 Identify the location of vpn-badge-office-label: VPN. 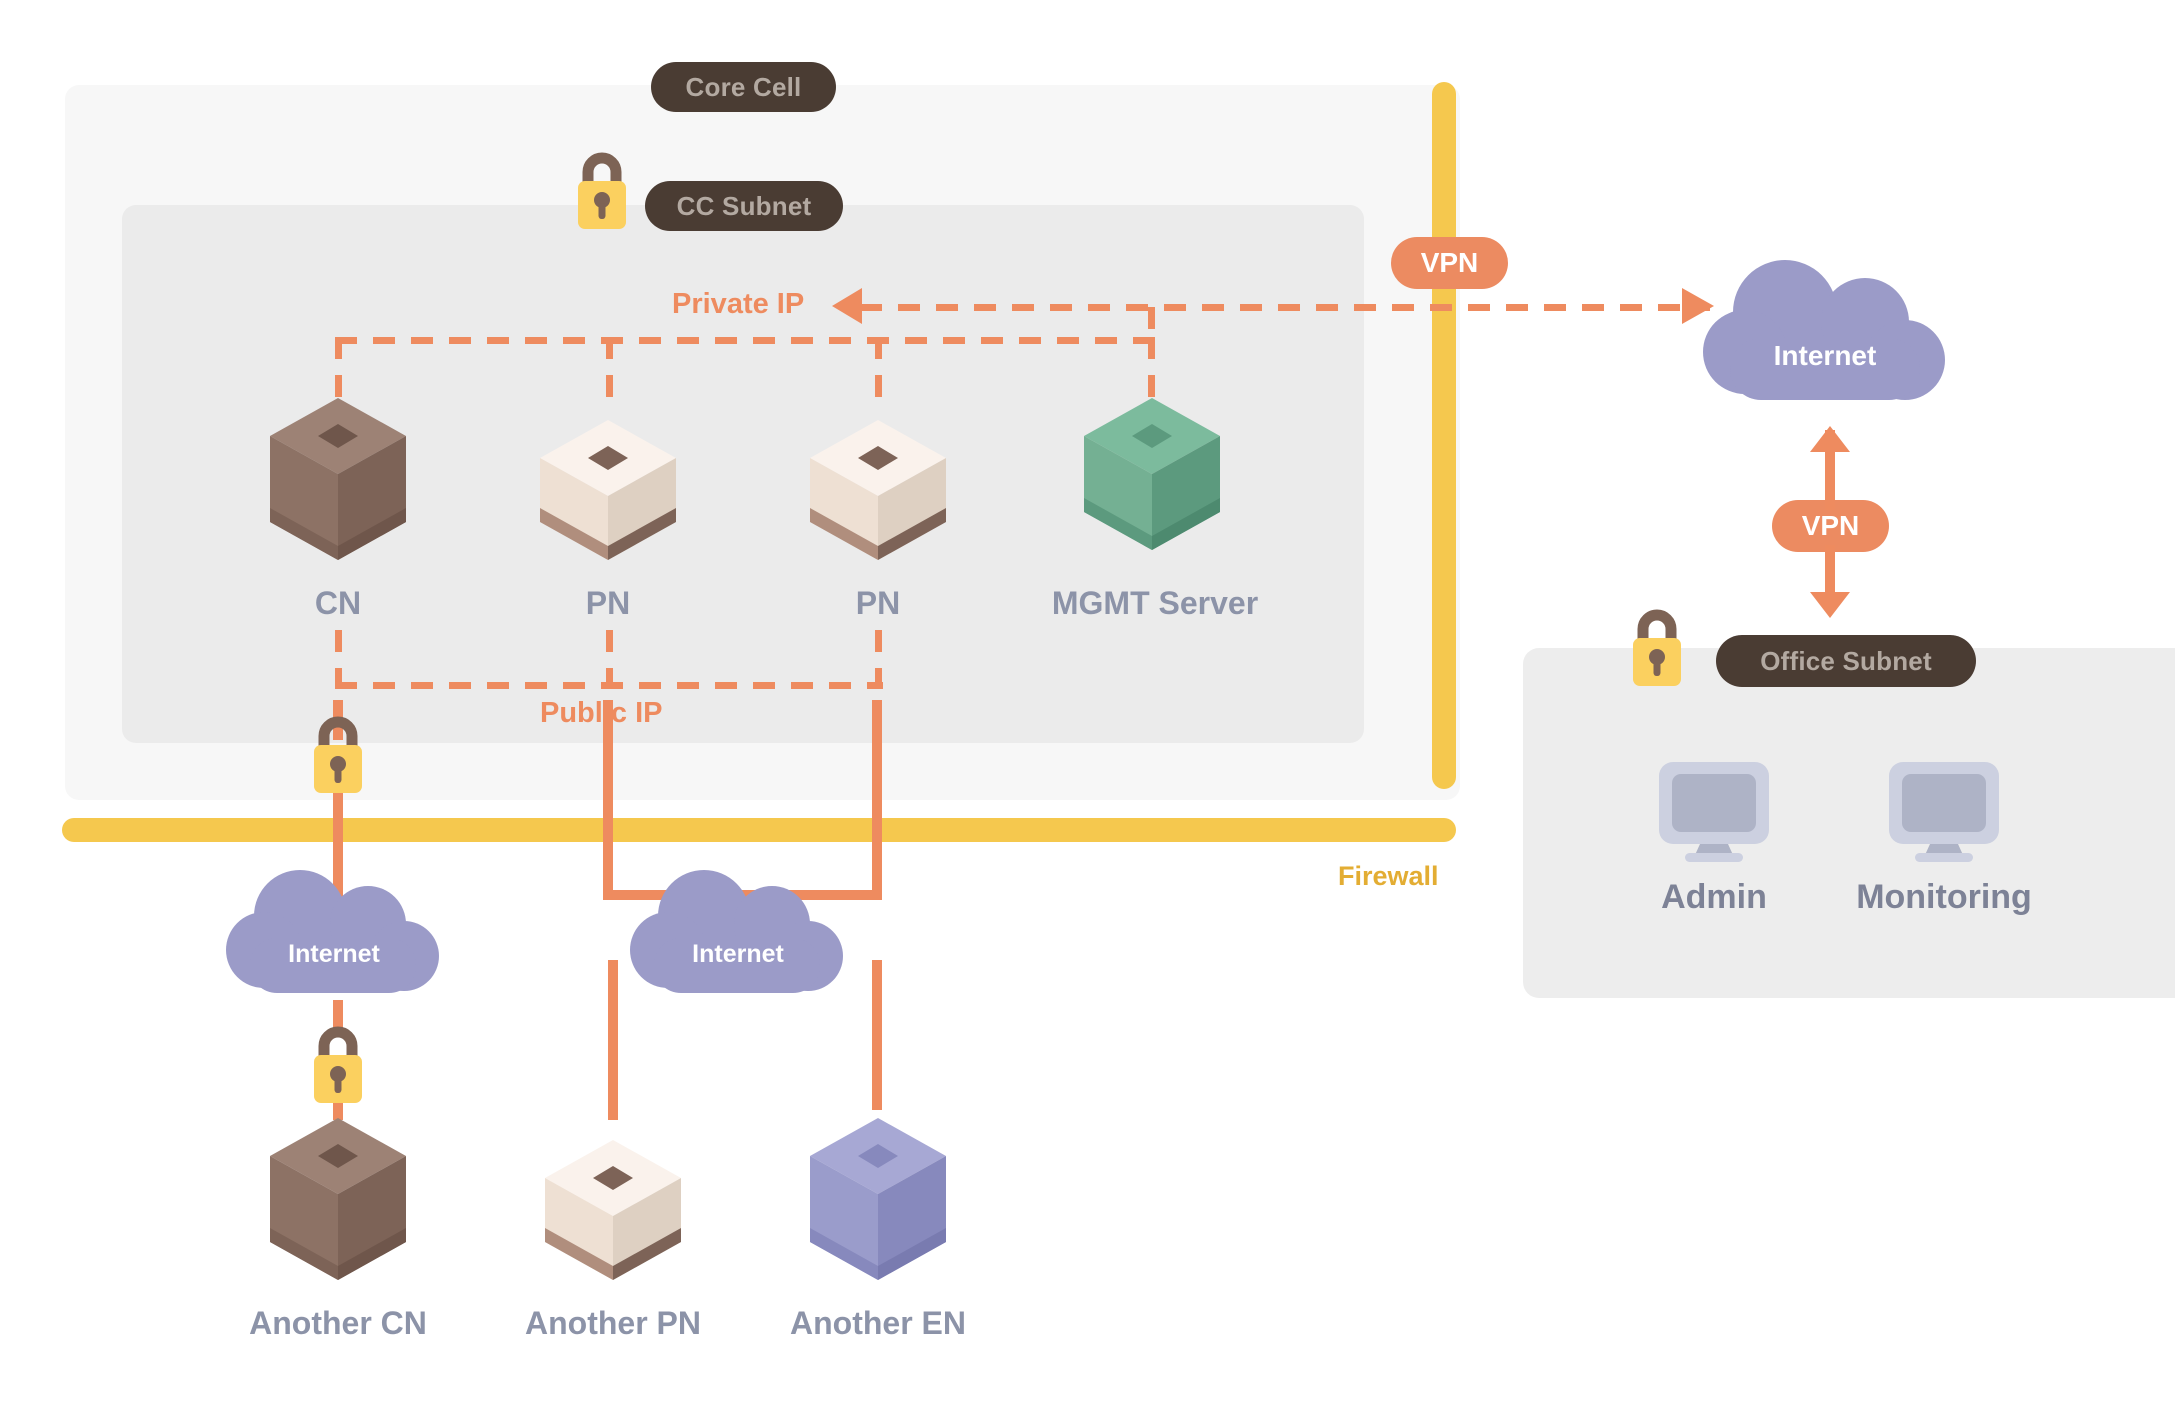
(1830, 525).